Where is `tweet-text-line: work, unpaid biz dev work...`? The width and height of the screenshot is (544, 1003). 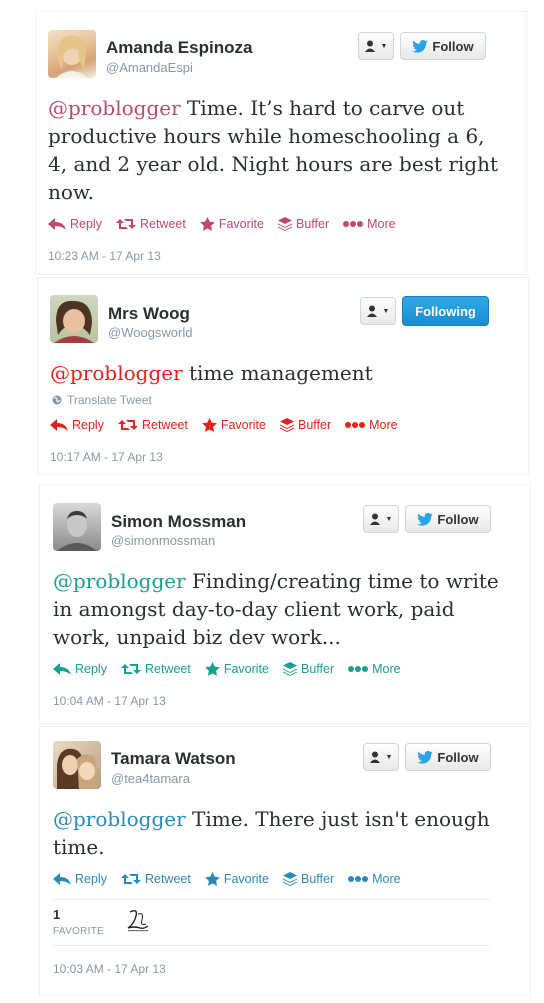 tweet-text-line: work, unpaid biz dev work... is located at coordinates (197, 637).